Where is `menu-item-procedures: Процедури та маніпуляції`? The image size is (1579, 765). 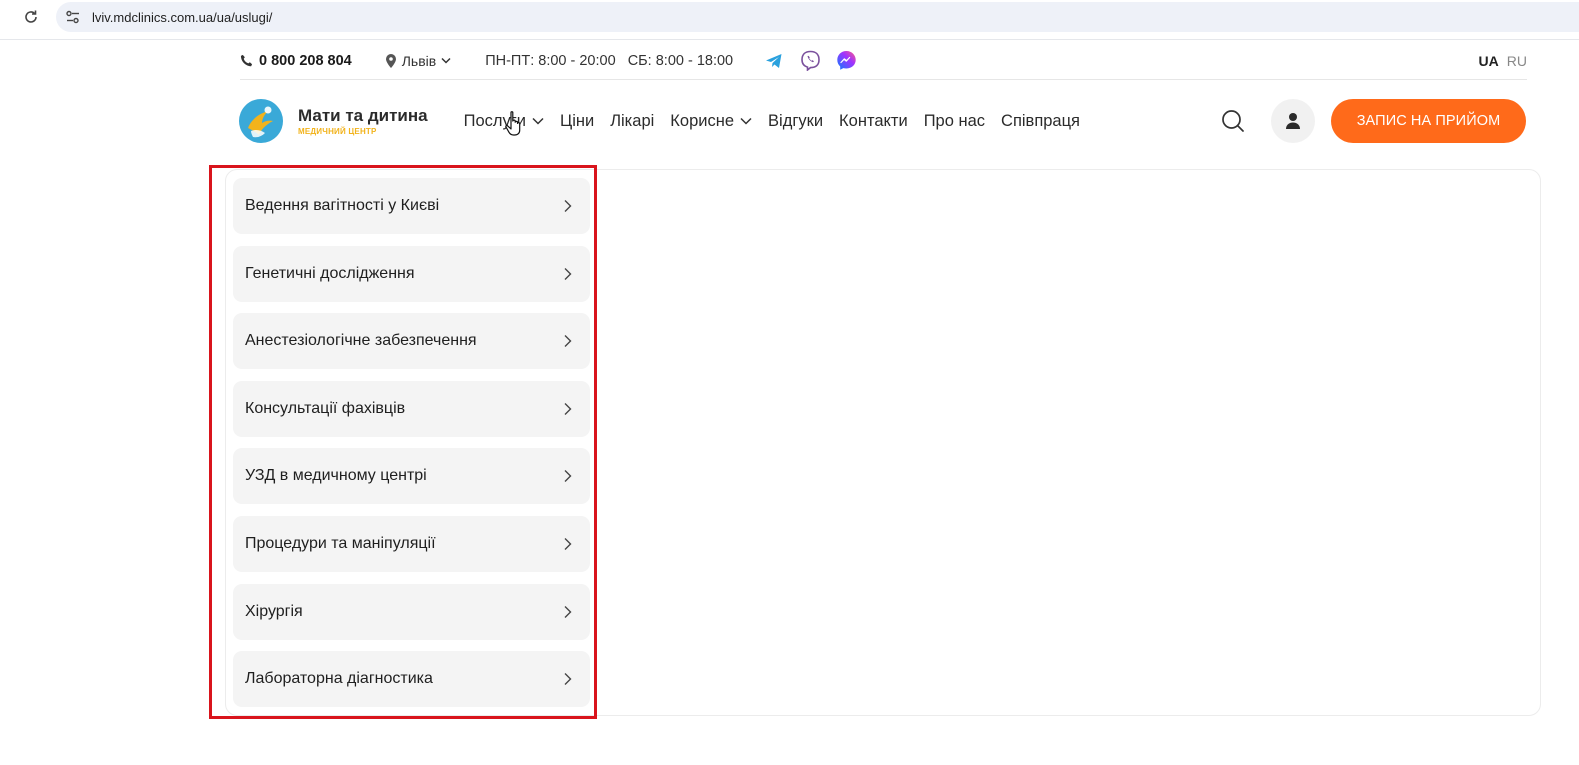
menu-item-procedures: Процедури та маніпуляції is located at coordinates (411, 543).